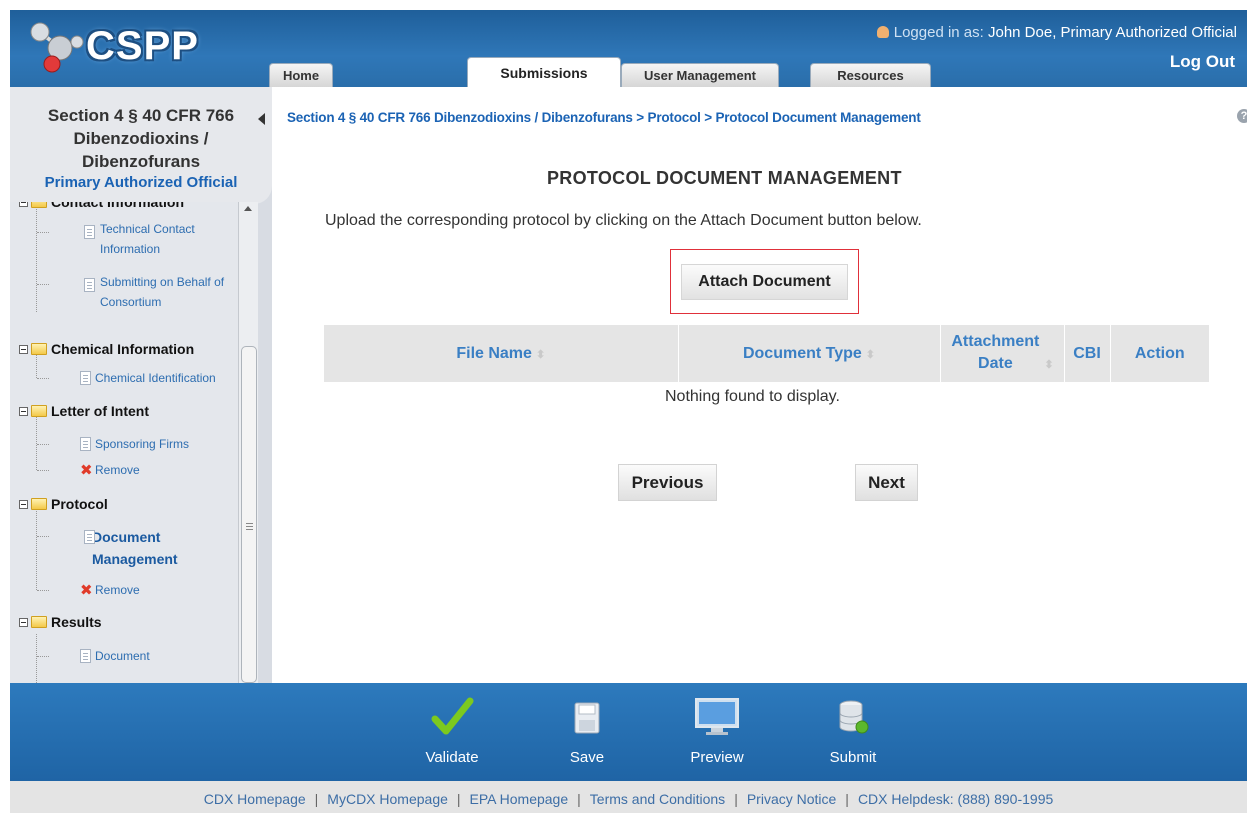 This screenshot has width=1247, height=813. What do you see at coordinates (717, 716) in the screenshot?
I see `monitor-icon` at bounding box center [717, 716].